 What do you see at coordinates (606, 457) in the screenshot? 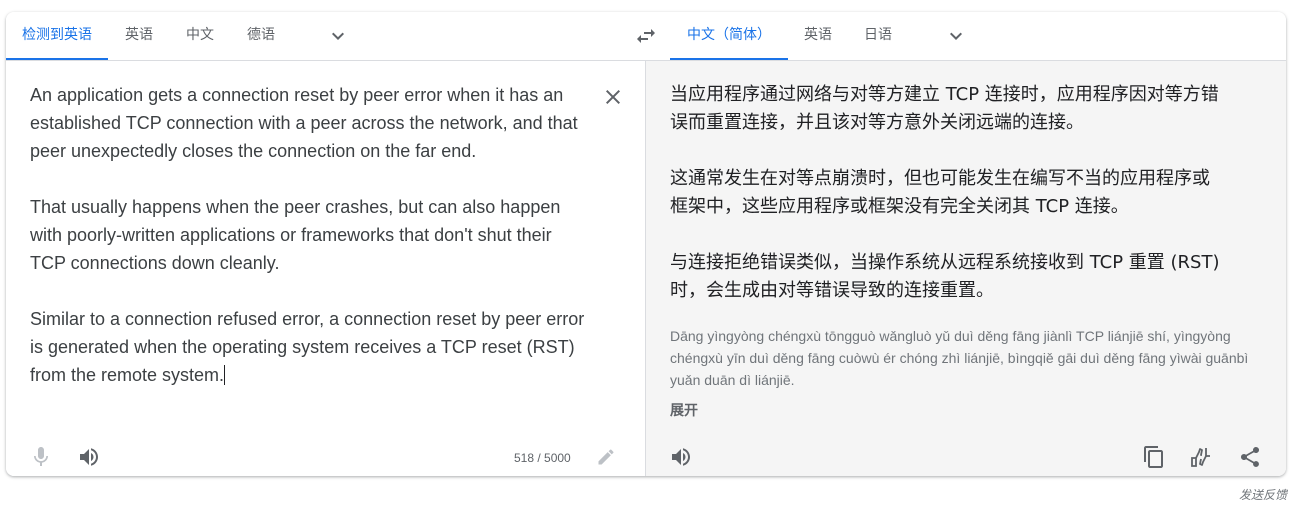
I see `handwriting-pencil-icon` at bounding box center [606, 457].